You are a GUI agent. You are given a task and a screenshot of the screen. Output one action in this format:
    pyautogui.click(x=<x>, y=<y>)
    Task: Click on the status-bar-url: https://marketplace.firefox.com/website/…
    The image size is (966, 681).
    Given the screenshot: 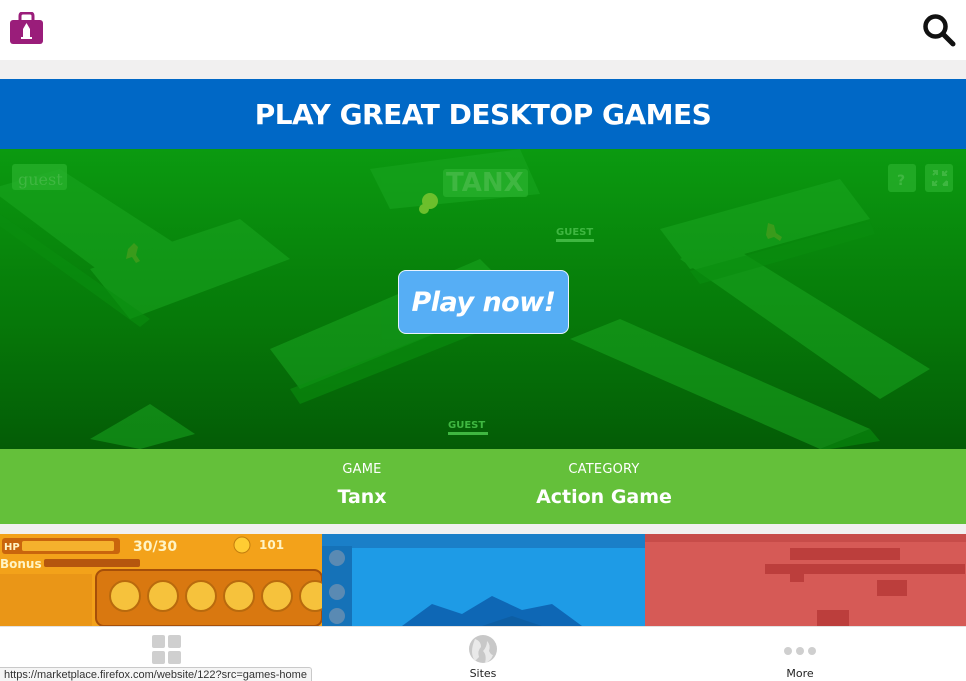 What is the action you would take?
    pyautogui.click(x=156, y=674)
    